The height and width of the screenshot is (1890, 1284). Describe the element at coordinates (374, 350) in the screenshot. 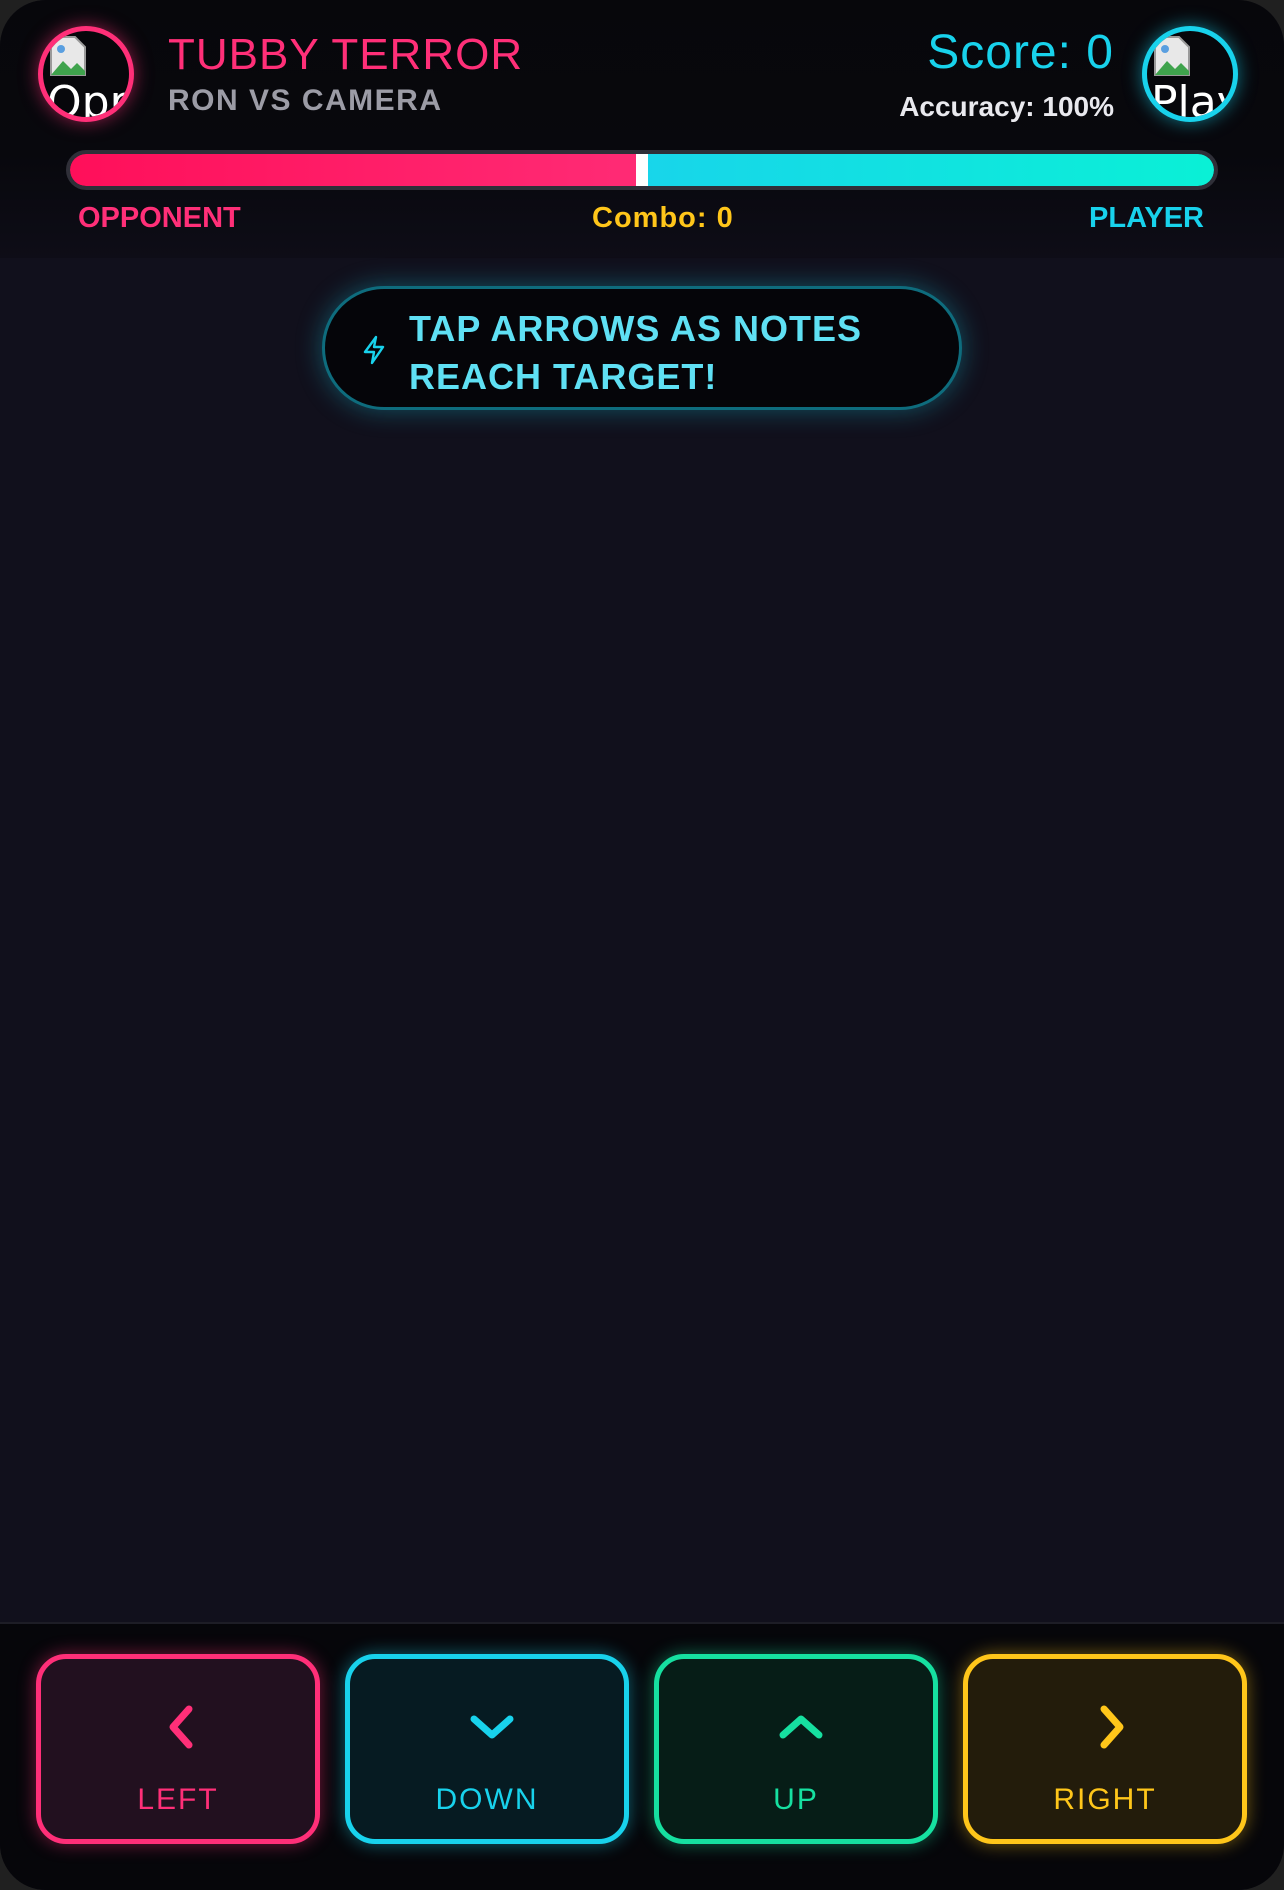

I see `lightning-bolt-icon` at that location.